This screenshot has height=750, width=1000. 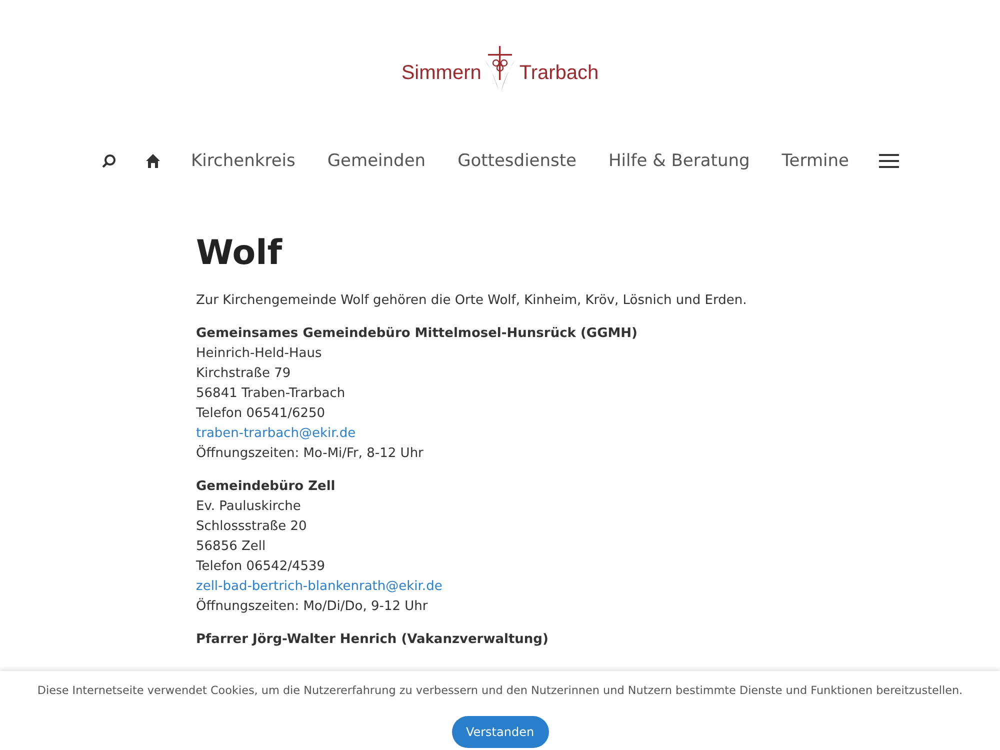 I want to click on email-link: zell-bad-bertrich-blankenrath@ekir.de, so click(x=319, y=587).